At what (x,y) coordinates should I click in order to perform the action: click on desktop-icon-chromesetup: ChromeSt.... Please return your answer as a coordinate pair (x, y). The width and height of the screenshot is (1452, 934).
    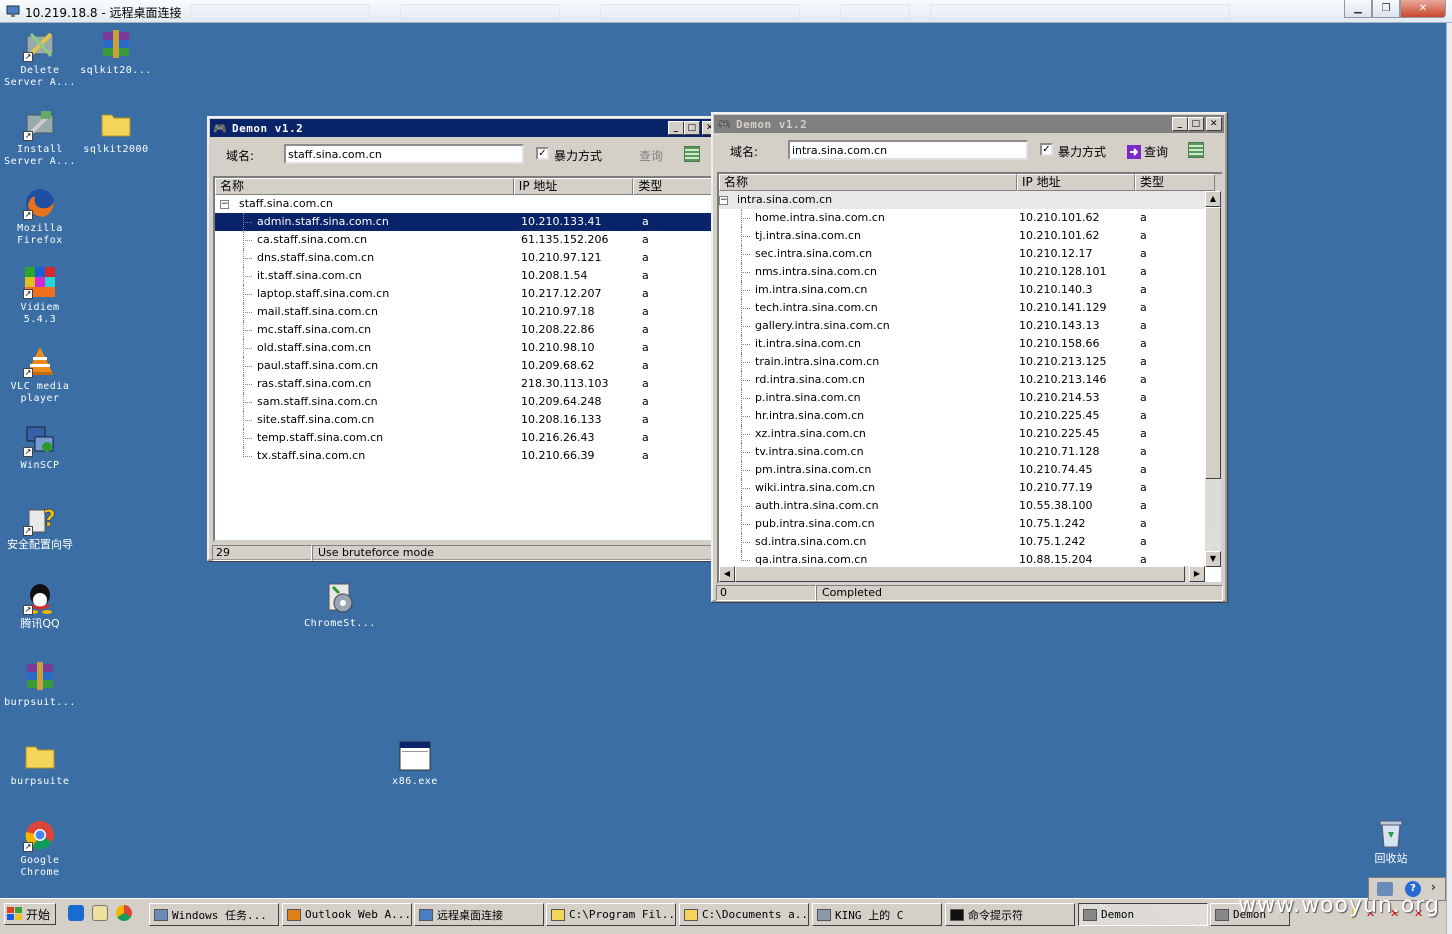
    Looking at the image, I should click on (340, 605).